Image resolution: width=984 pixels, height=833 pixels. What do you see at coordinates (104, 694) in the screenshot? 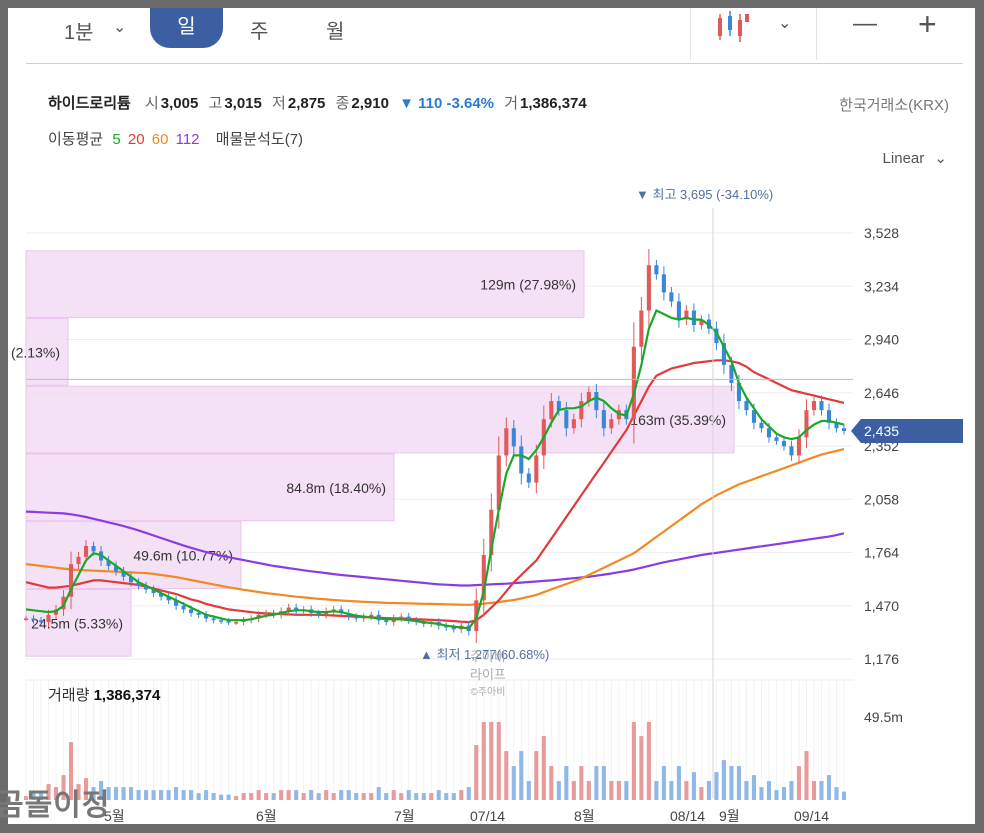
I see `volume-panel-label: 거래량 1,386,374` at bounding box center [104, 694].